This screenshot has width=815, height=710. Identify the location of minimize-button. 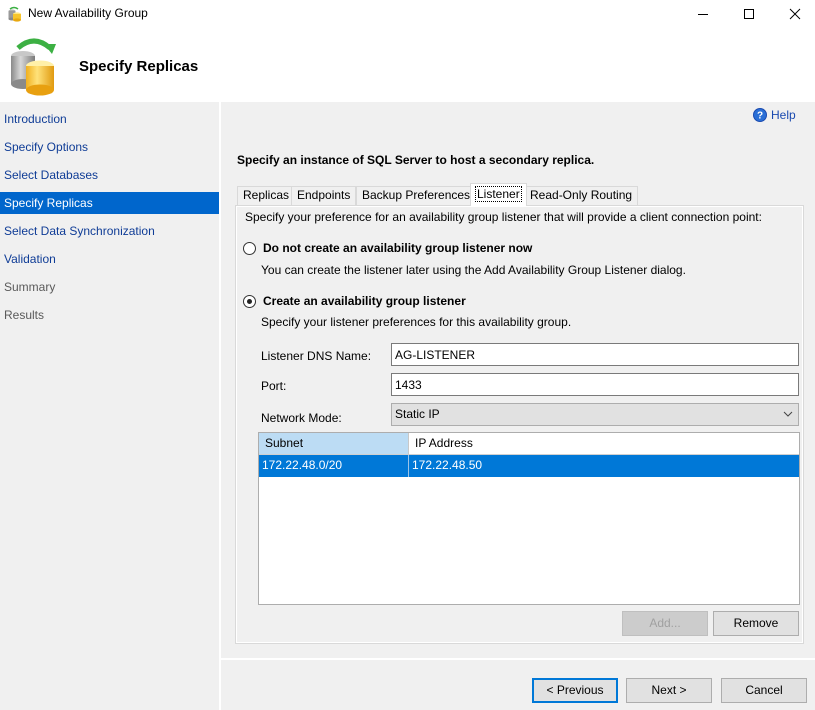
(703, 14).